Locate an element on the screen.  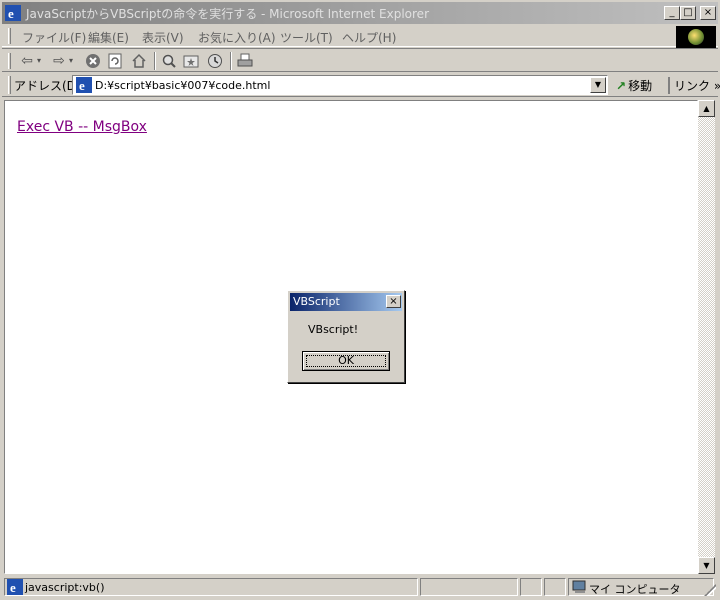
status-bar: e javascript:vb() マイ コンピュータ is located at coordinates (360, 587).